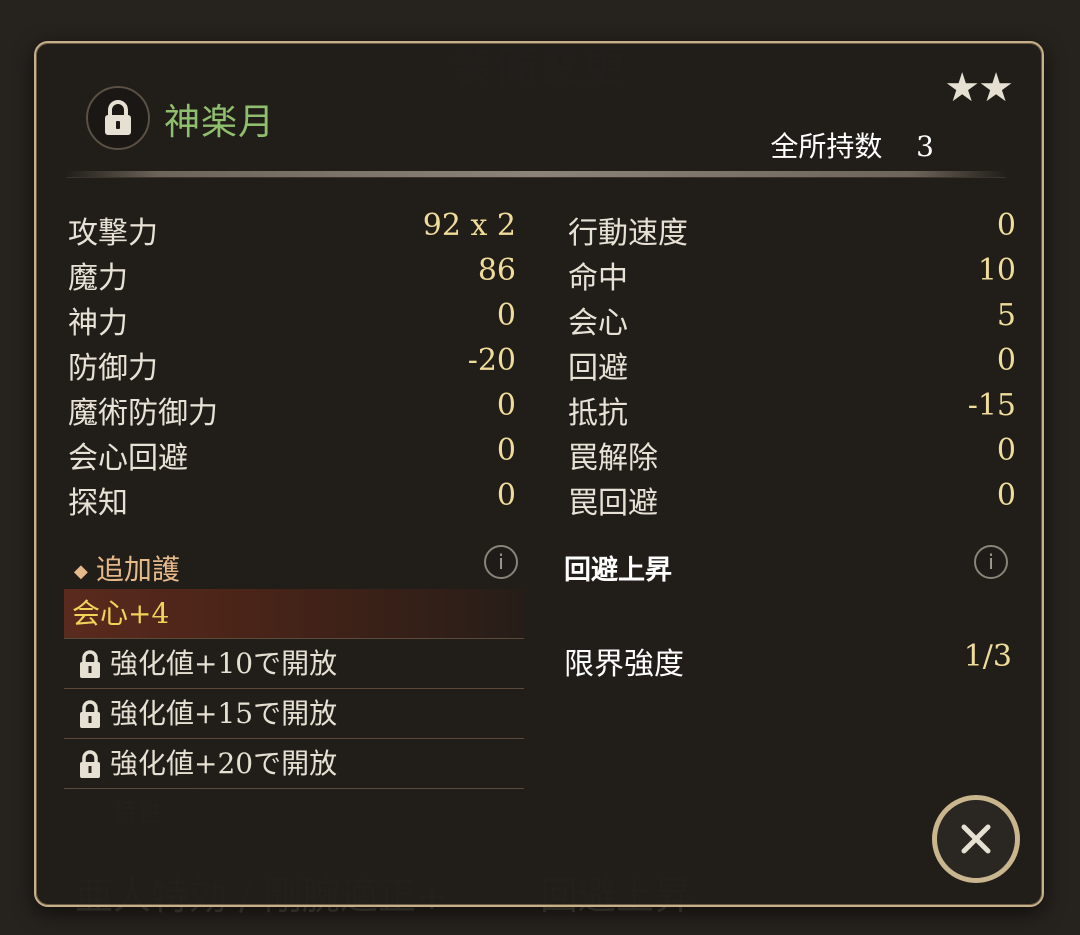 The width and height of the screenshot is (1080, 935). Describe the element at coordinates (98, 278) in the screenshot. I see `stat-label: 魔力` at that location.